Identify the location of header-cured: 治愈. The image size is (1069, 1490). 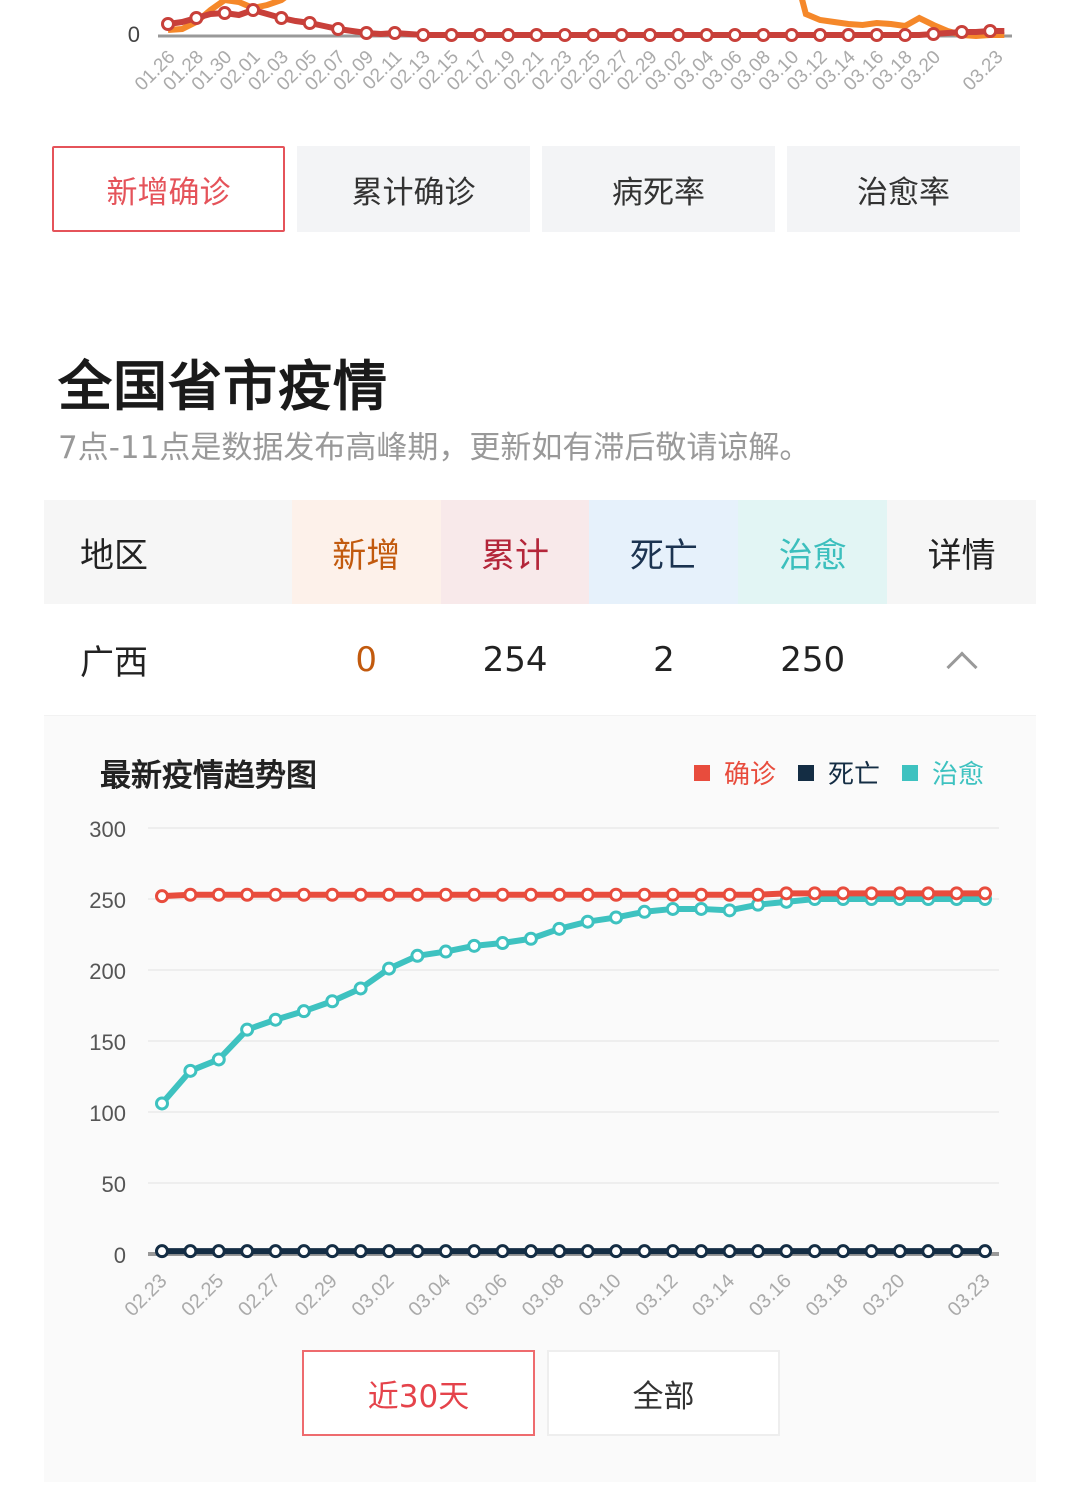
(813, 552).